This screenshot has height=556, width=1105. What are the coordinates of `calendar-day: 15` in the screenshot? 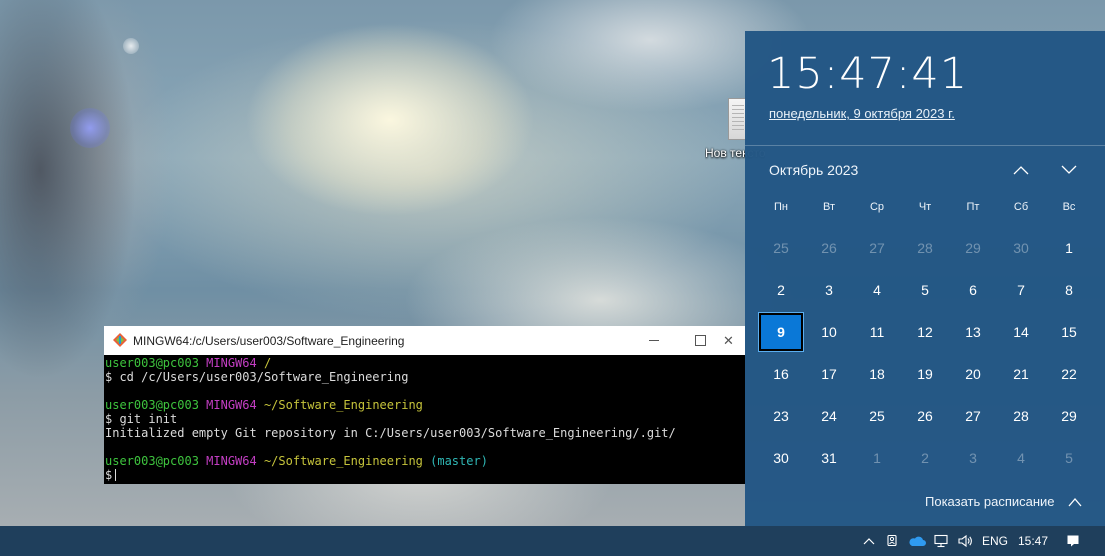 It's located at (1069, 332).